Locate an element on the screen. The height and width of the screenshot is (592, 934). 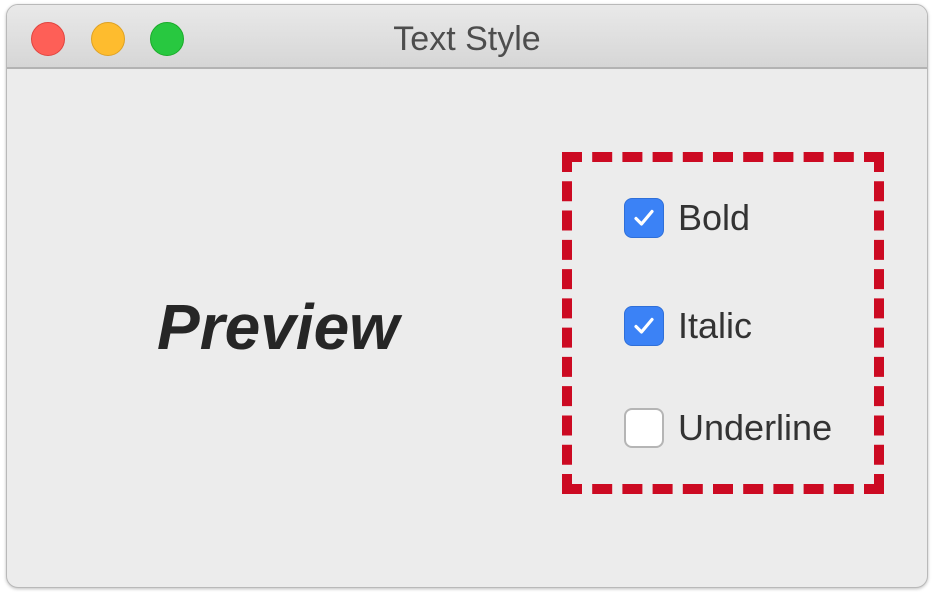
bold-option: Bold is located at coordinates (687, 218).